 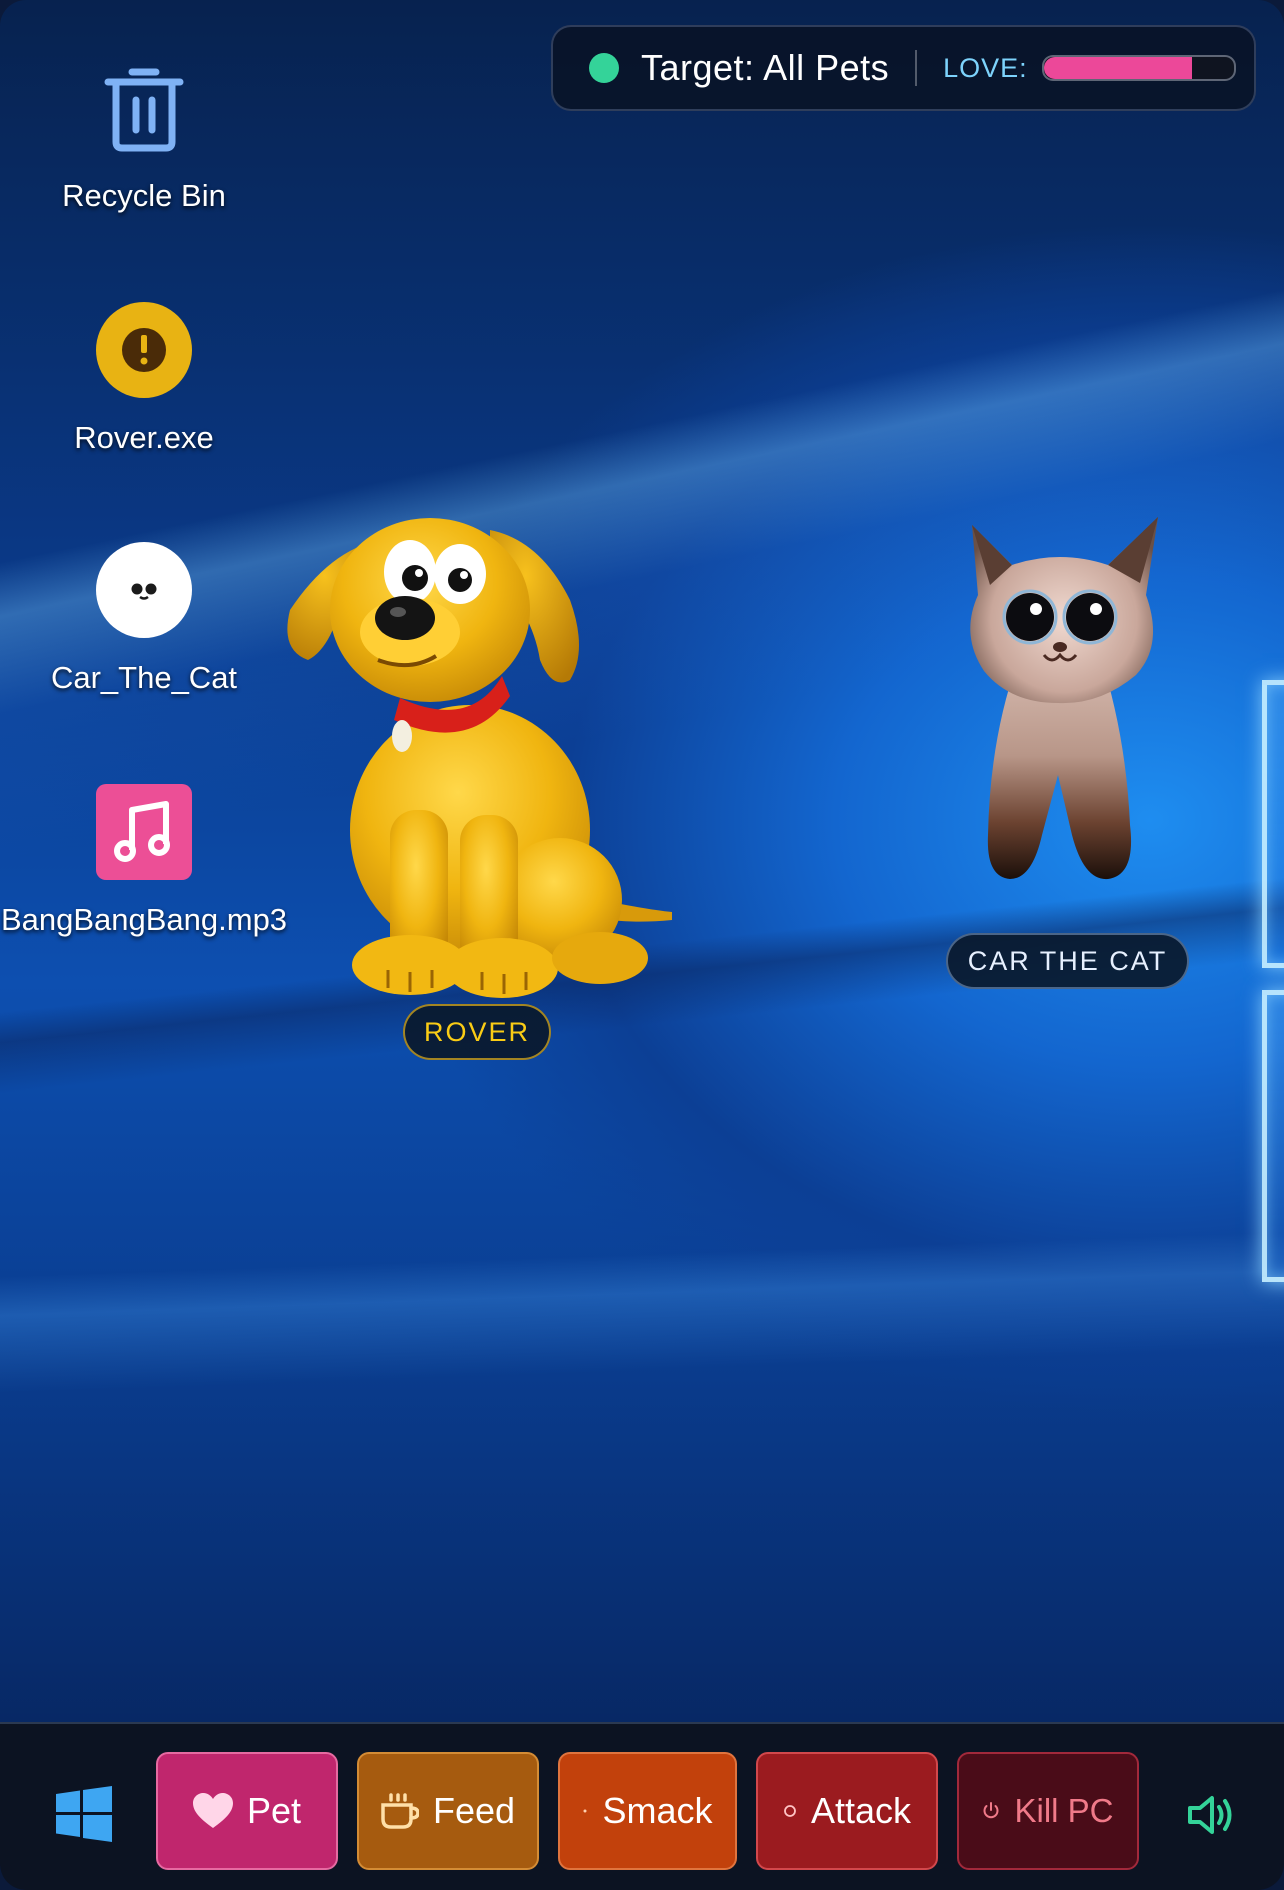 I want to click on desktop-icon-recycle-bin: Recycle Bin, so click(x=144, y=137).